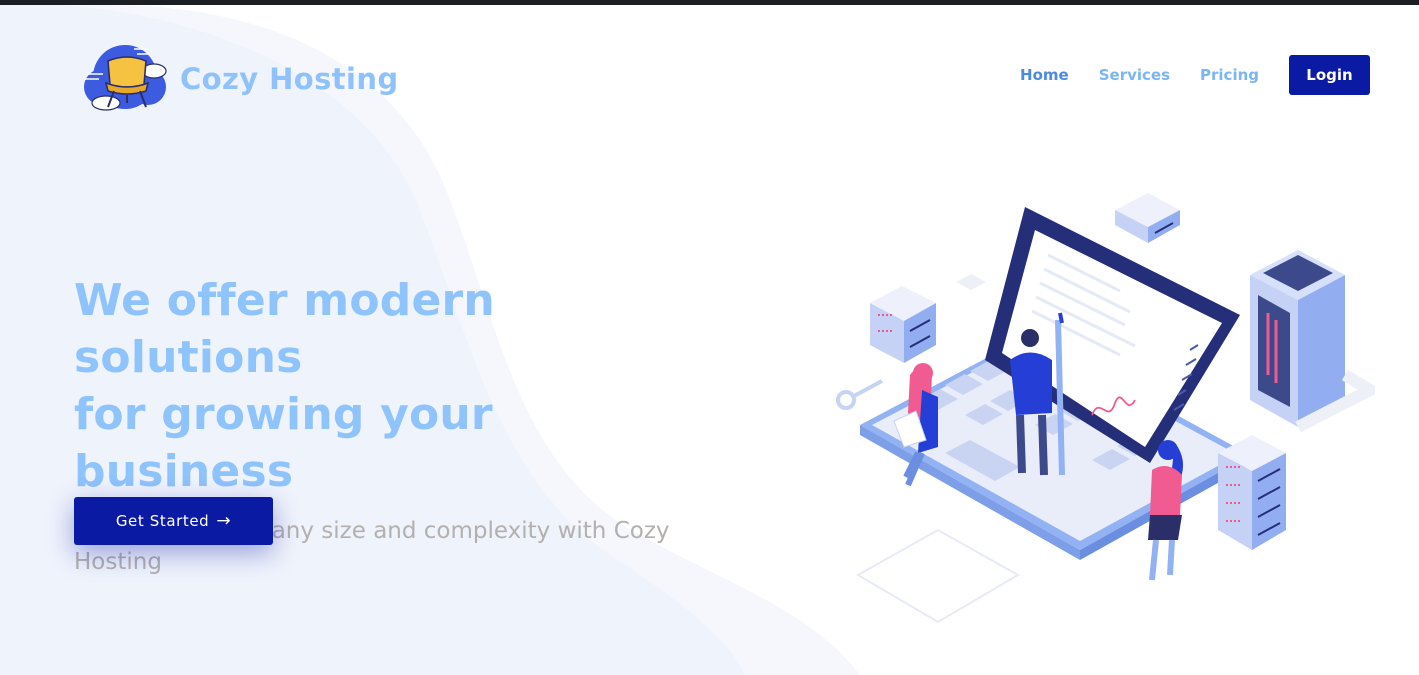  What do you see at coordinates (283, 443) in the screenshot?
I see `hero-title-line-2: for growing your business` at bounding box center [283, 443].